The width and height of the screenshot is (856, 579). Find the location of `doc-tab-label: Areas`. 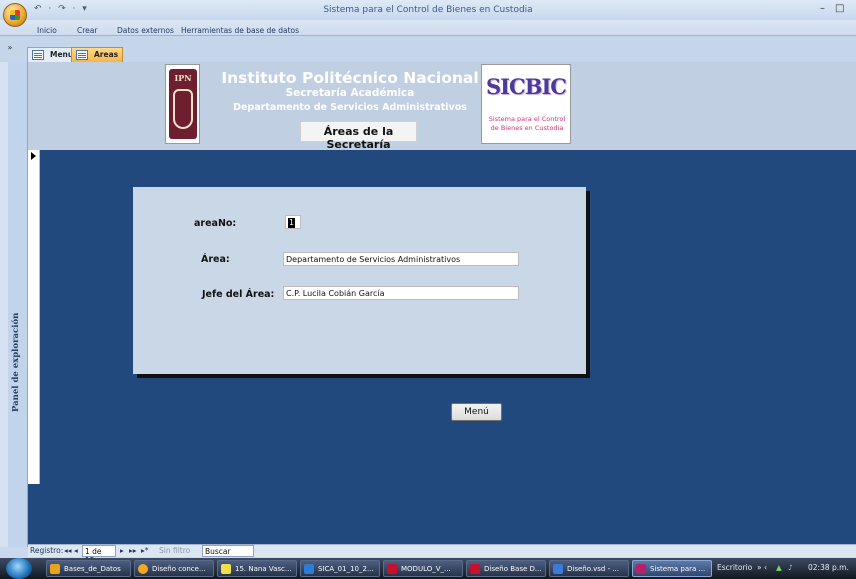

doc-tab-label: Areas is located at coordinates (106, 54).